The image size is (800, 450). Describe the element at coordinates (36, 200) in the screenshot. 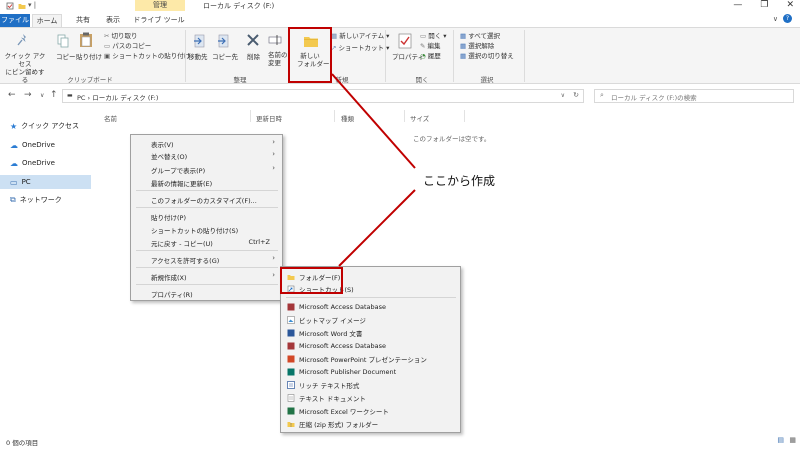

I see `nav-item-network: ⧉ ネットワーク` at that location.